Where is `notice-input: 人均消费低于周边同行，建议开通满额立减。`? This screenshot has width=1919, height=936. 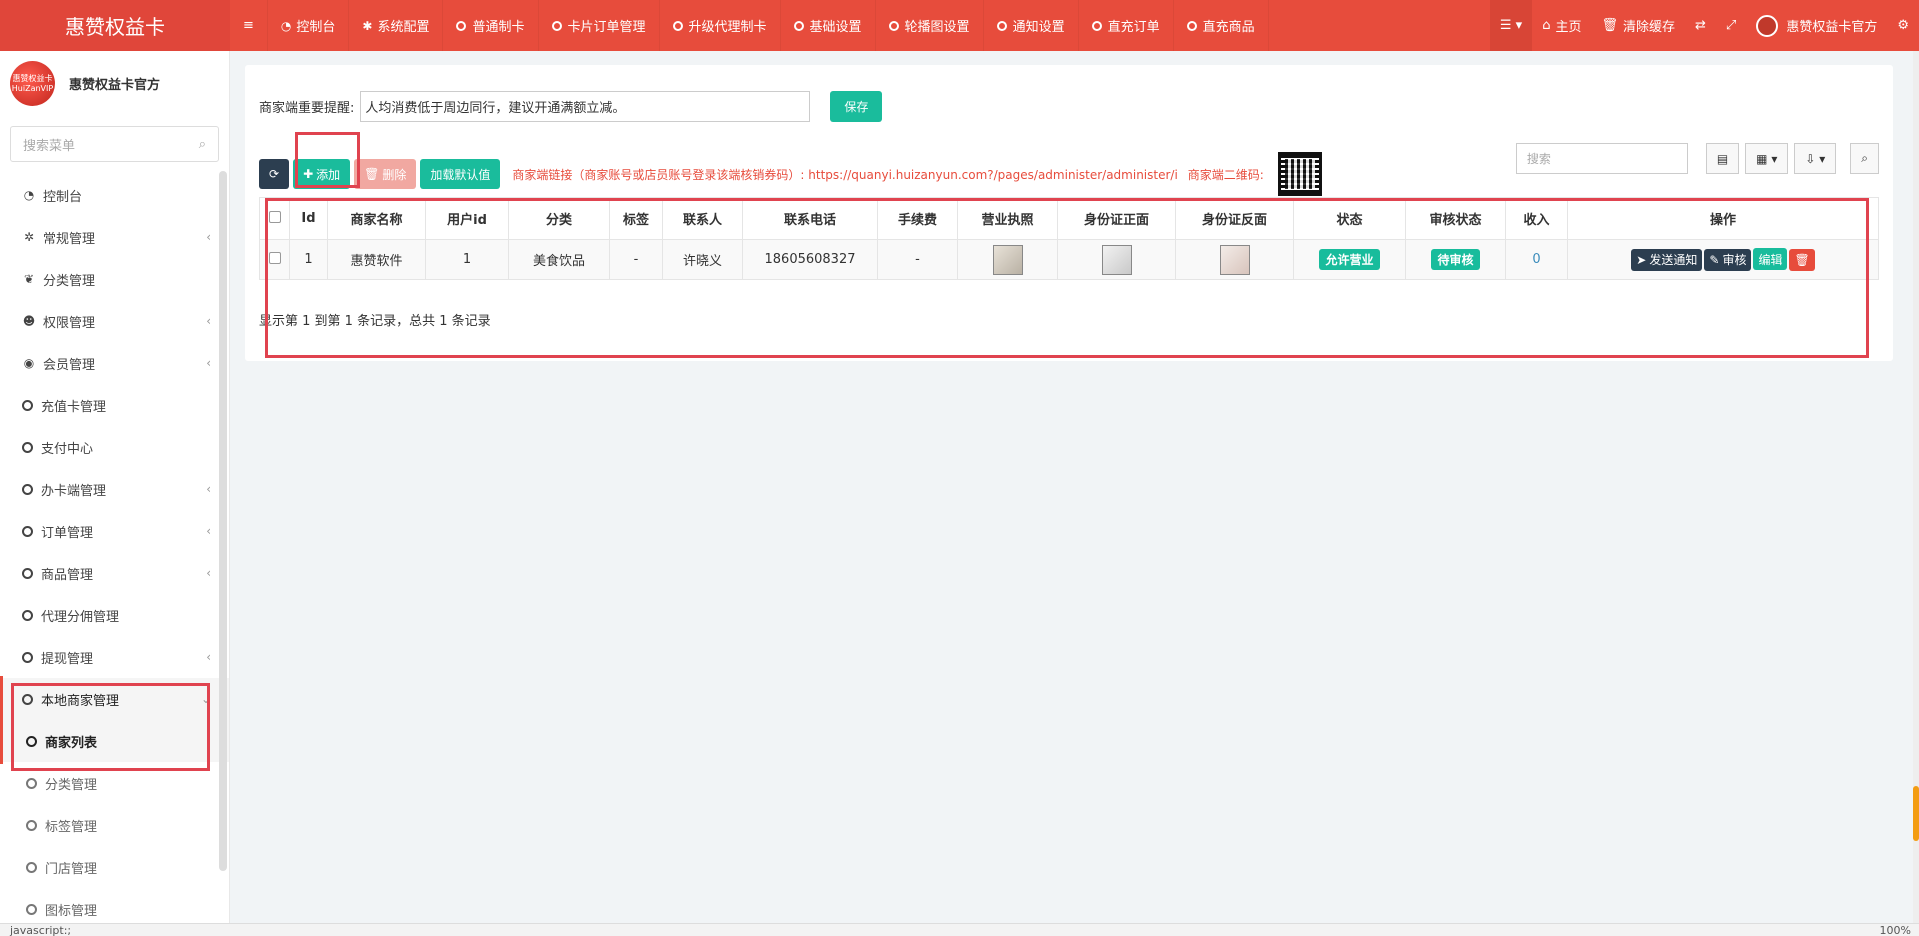 notice-input: 人均消费低于周边同行，建议开通满额立减。 is located at coordinates (585, 106).